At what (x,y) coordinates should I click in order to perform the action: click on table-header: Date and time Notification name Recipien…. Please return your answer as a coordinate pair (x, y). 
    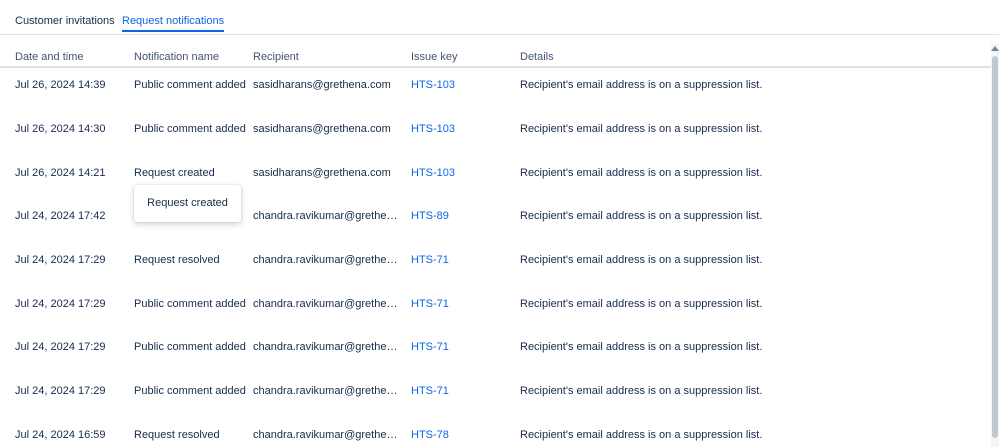
    Looking at the image, I should click on (495, 56).